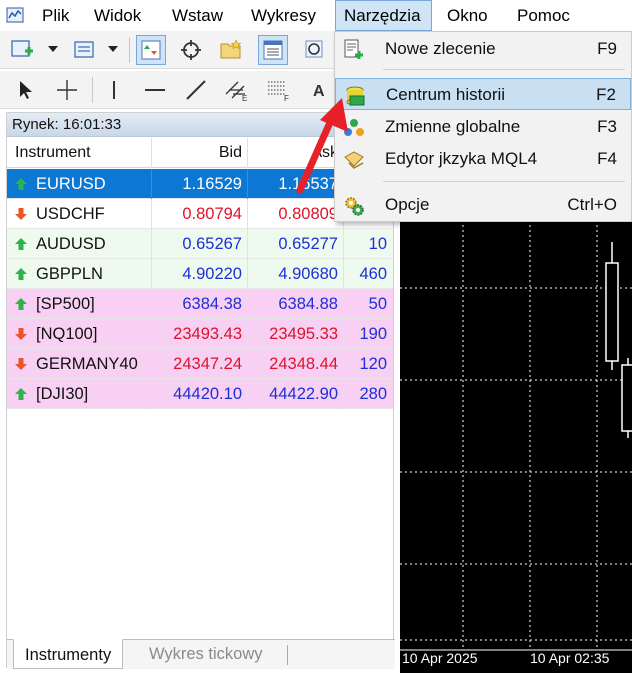 This screenshot has height=673, width=632. I want to click on tab-instrumenty: Instrumenty, so click(68, 654).